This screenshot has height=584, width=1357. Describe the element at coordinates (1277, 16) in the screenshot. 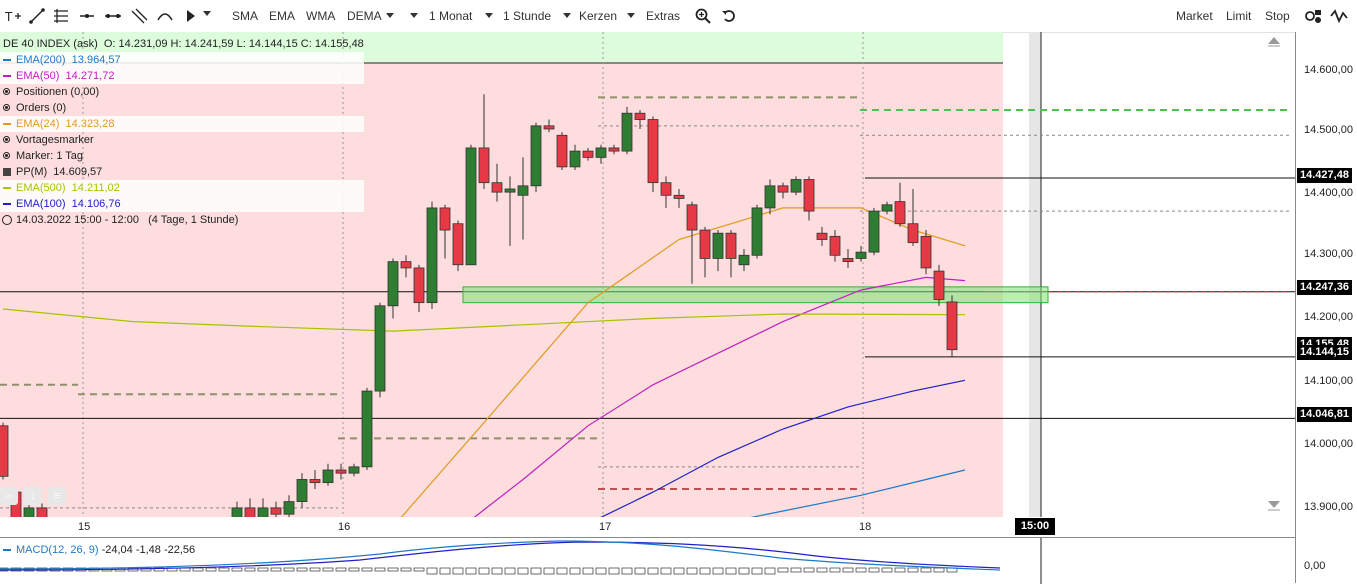

I see `stop-order-button: Stop` at that location.